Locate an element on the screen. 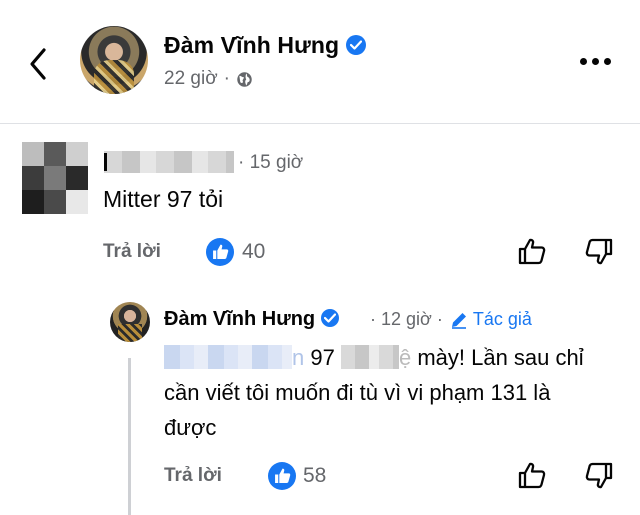 The width and height of the screenshot is (640, 515). reply-meta: · 12 giờ · Tác giả is located at coordinates (451, 319).